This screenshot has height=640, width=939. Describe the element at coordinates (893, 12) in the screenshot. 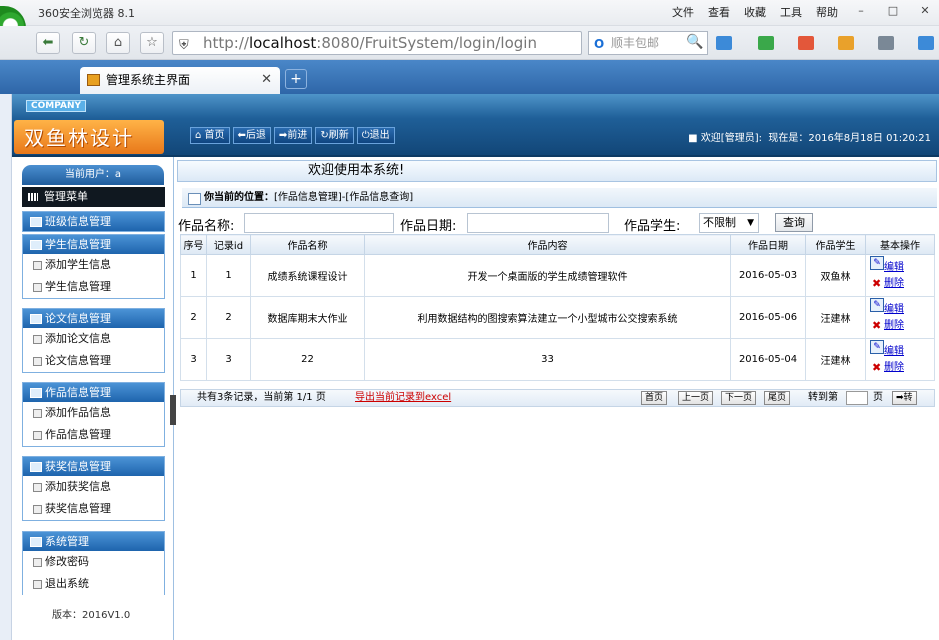

I see `maximize-icon: □` at that location.